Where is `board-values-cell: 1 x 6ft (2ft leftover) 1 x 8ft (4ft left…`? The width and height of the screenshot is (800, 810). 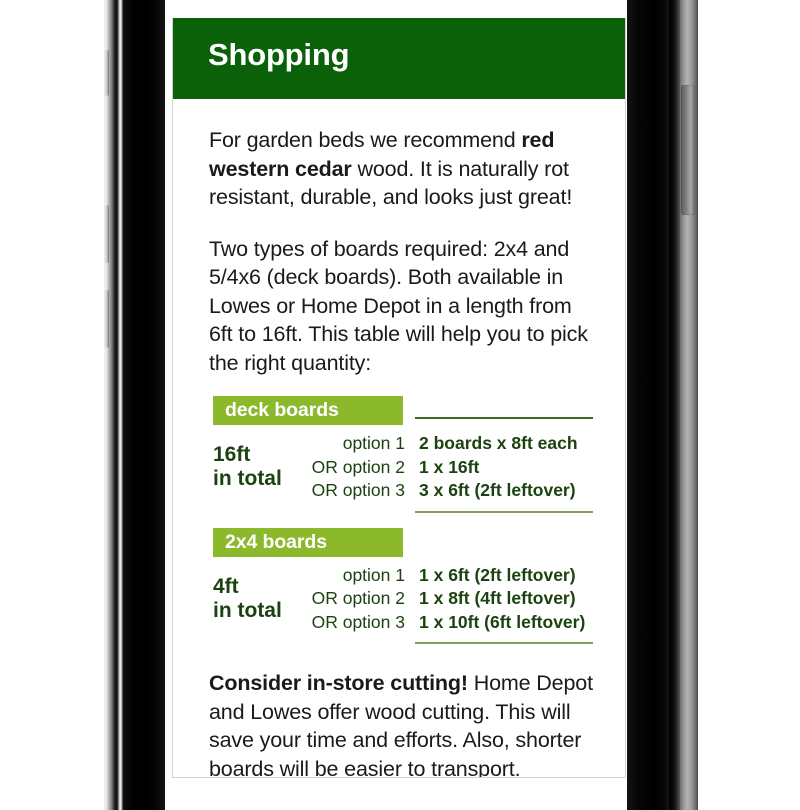 board-values-cell: 1 x 6ft (2ft leftover) 1 x 8ft (4ft left… is located at coordinates (506, 599).